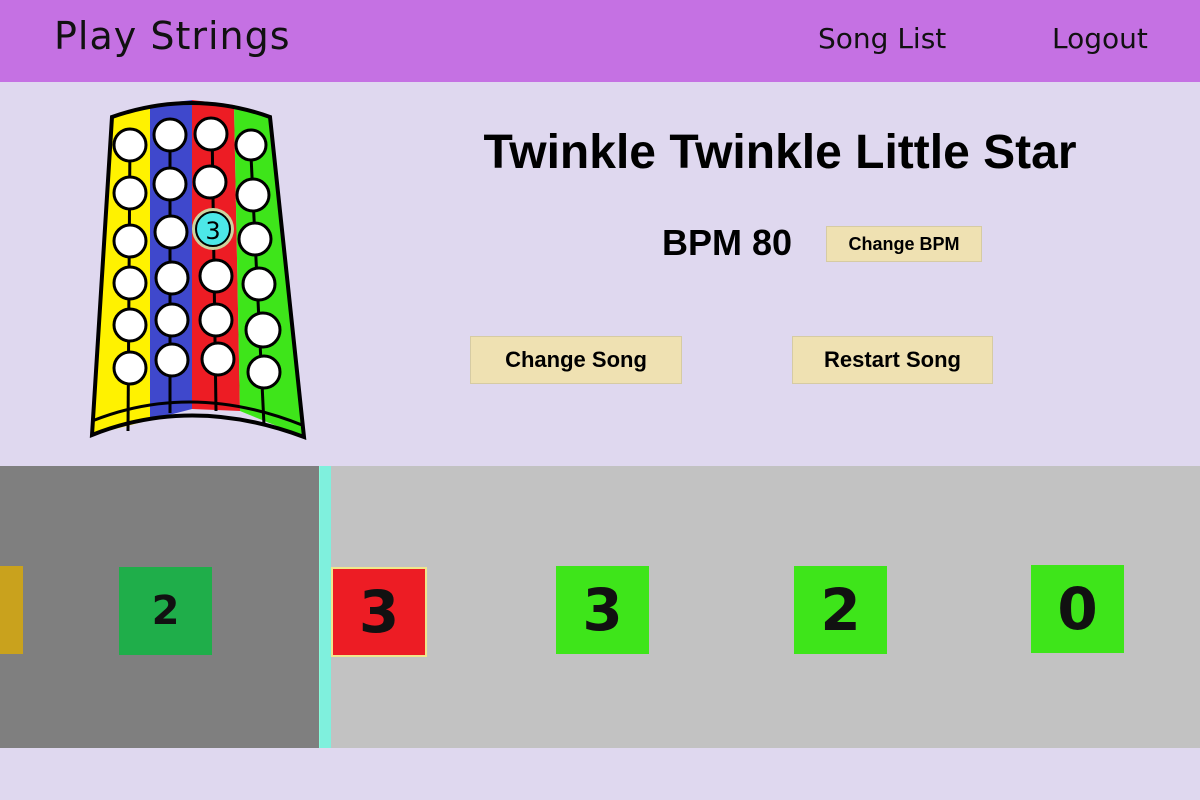 Image resolution: width=1200 pixels, height=800 pixels. What do you see at coordinates (780, 152) in the screenshot?
I see `song-title: Twinkle Twinkle Little Star` at bounding box center [780, 152].